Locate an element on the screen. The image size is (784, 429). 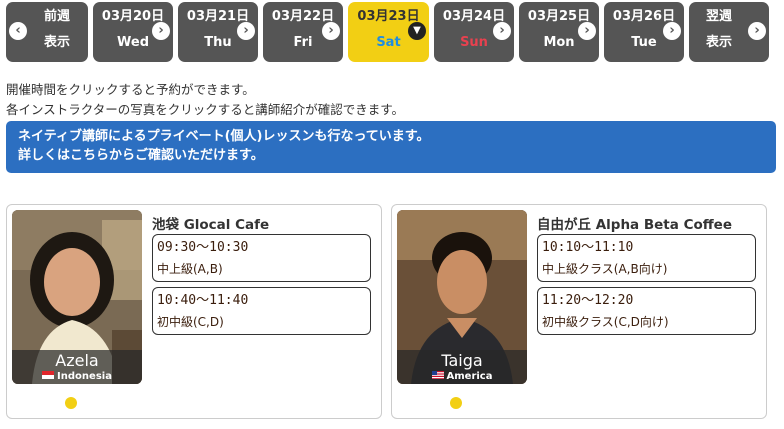
chevron-left-icon: ‹ is located at coordinates (18, 31).